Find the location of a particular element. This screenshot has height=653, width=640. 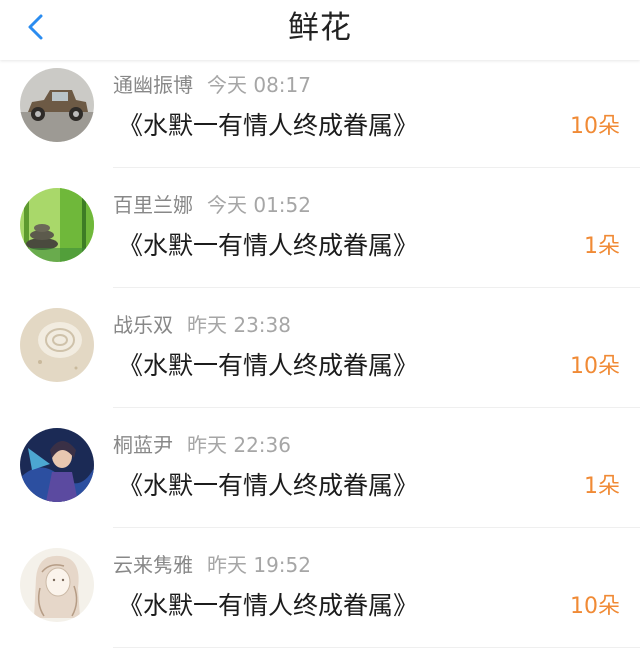

user-name: 战乐双 is located at coordinates (143, 325).